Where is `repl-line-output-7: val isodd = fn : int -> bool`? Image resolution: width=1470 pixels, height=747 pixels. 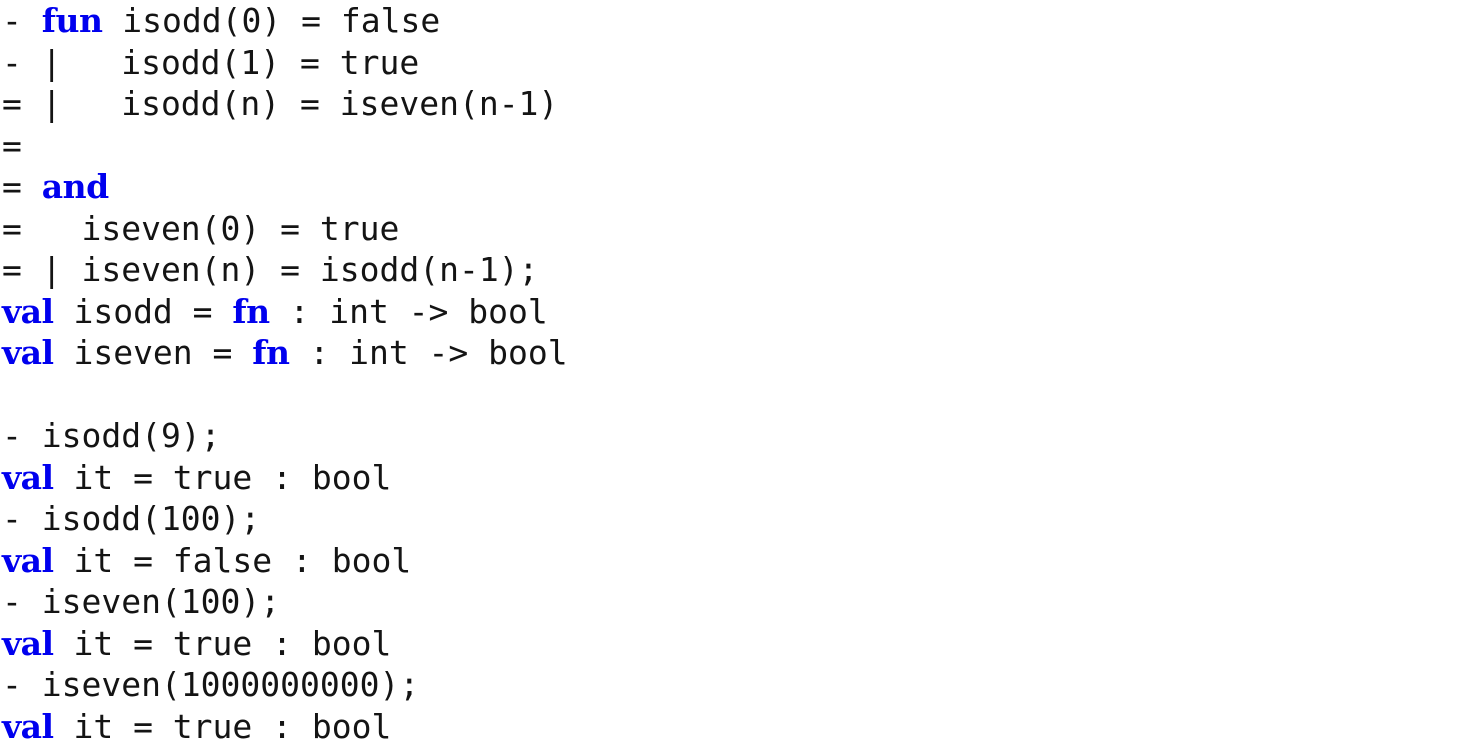
repl-line-output-7: val isodd = fn : int -> bool is located at coordinates (735, 312).